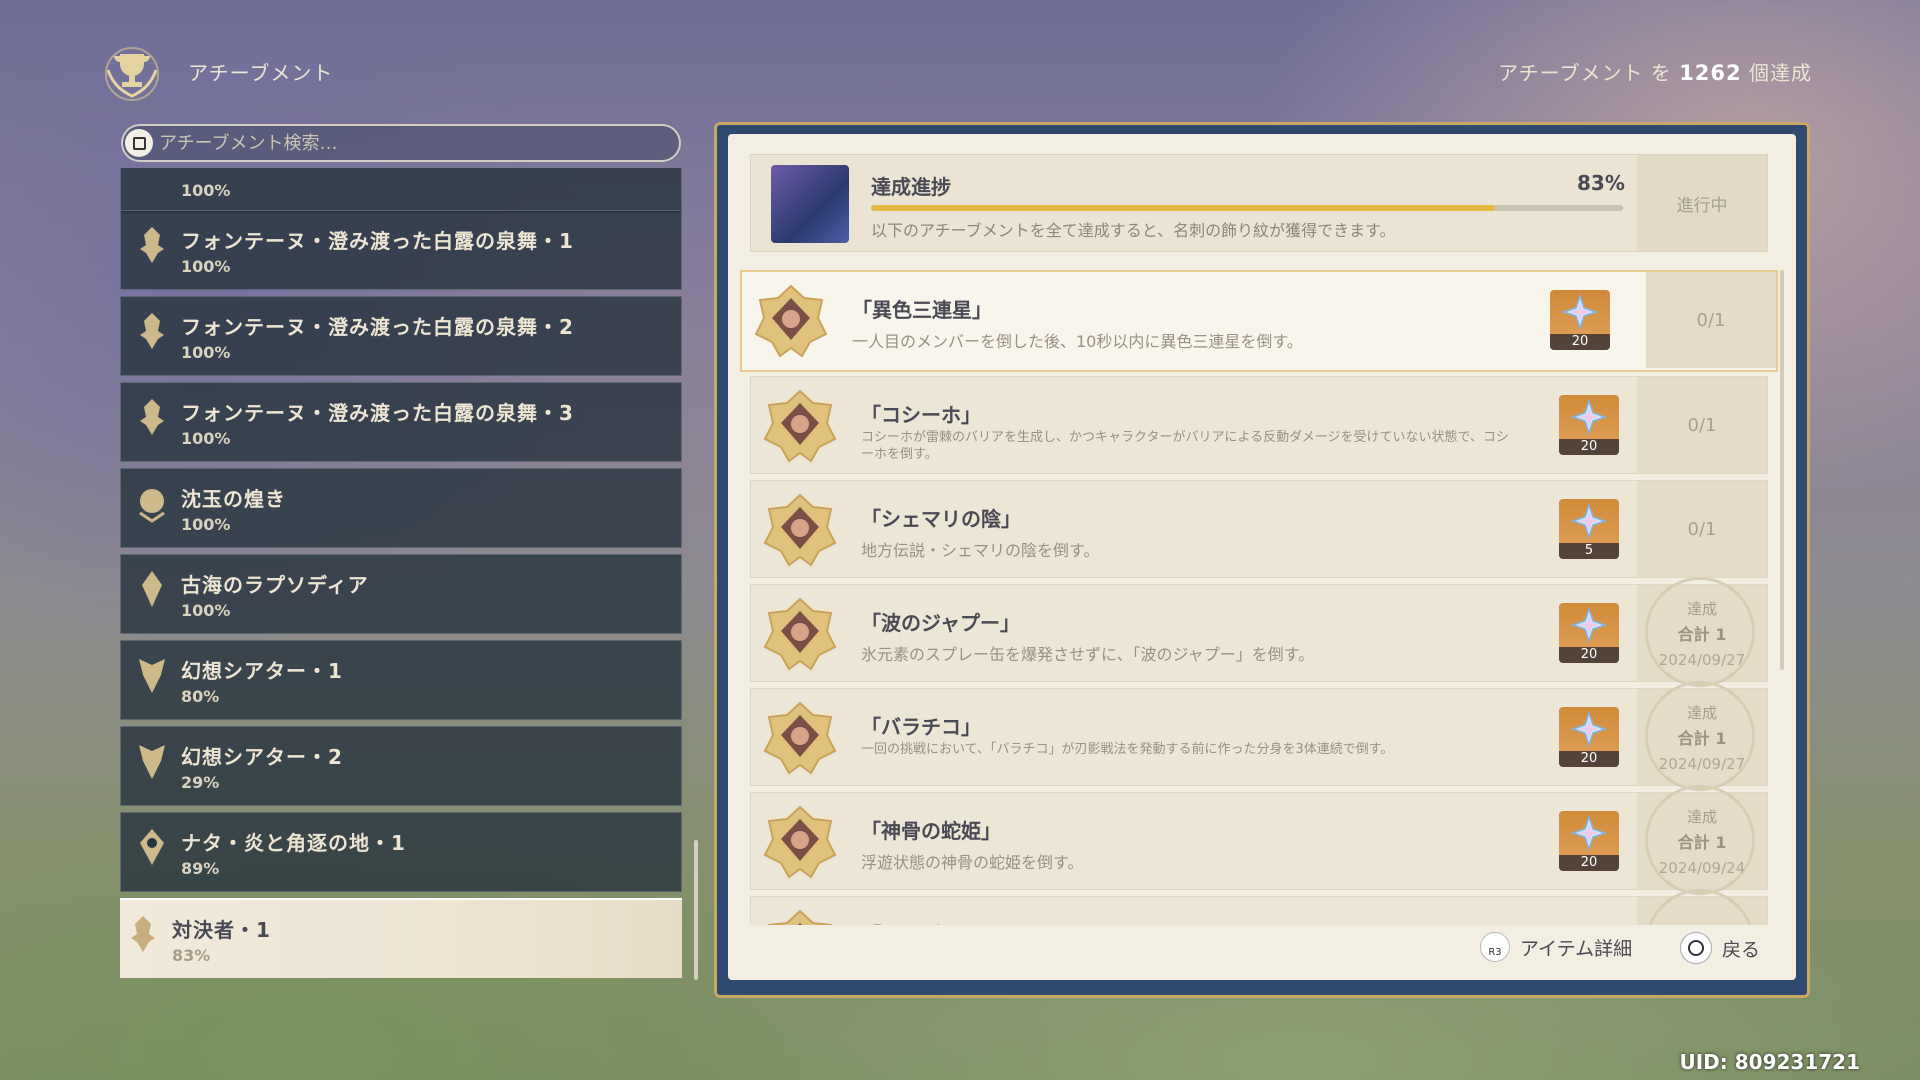 The width and height of the screenshot is (1920, 1080). What do you see at coordinates (200, 696) in the screenshot?
I see `category-percent: 80%` at bounding box center [200, 696].